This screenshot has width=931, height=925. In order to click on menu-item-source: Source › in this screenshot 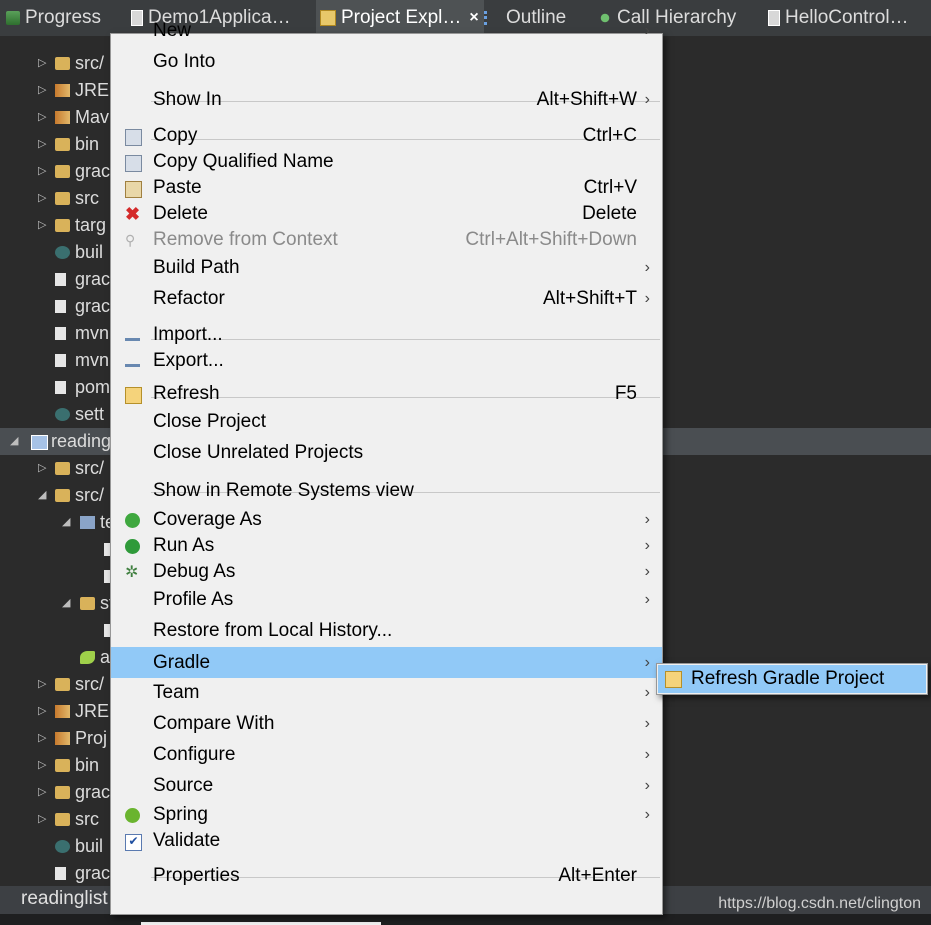, I will do `click(386, 786)`.